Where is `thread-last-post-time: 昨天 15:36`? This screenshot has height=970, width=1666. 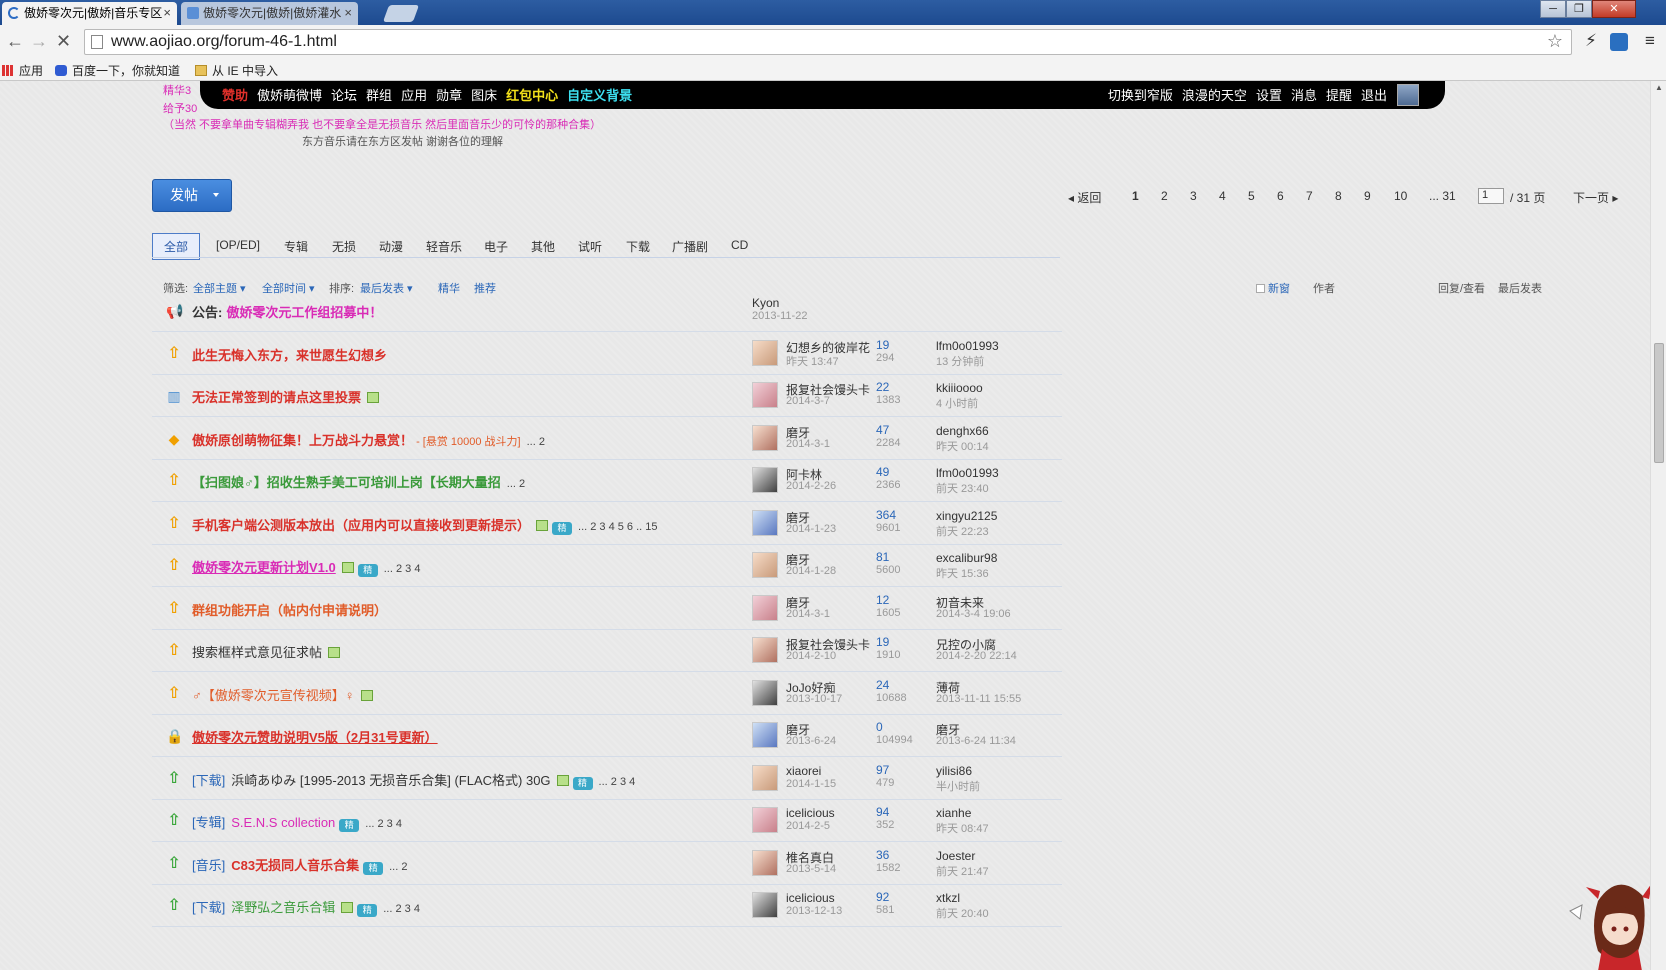 thread-last-post-time: 昨天 15:36 is located at coordinates (962, 573).